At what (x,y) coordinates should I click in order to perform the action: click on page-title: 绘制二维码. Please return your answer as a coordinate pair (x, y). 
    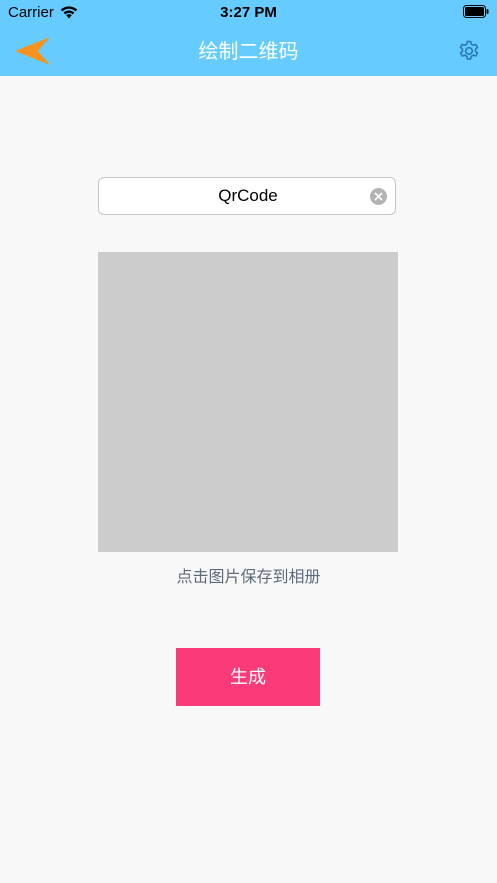
    Looking at the image, I should click on (248, 51).